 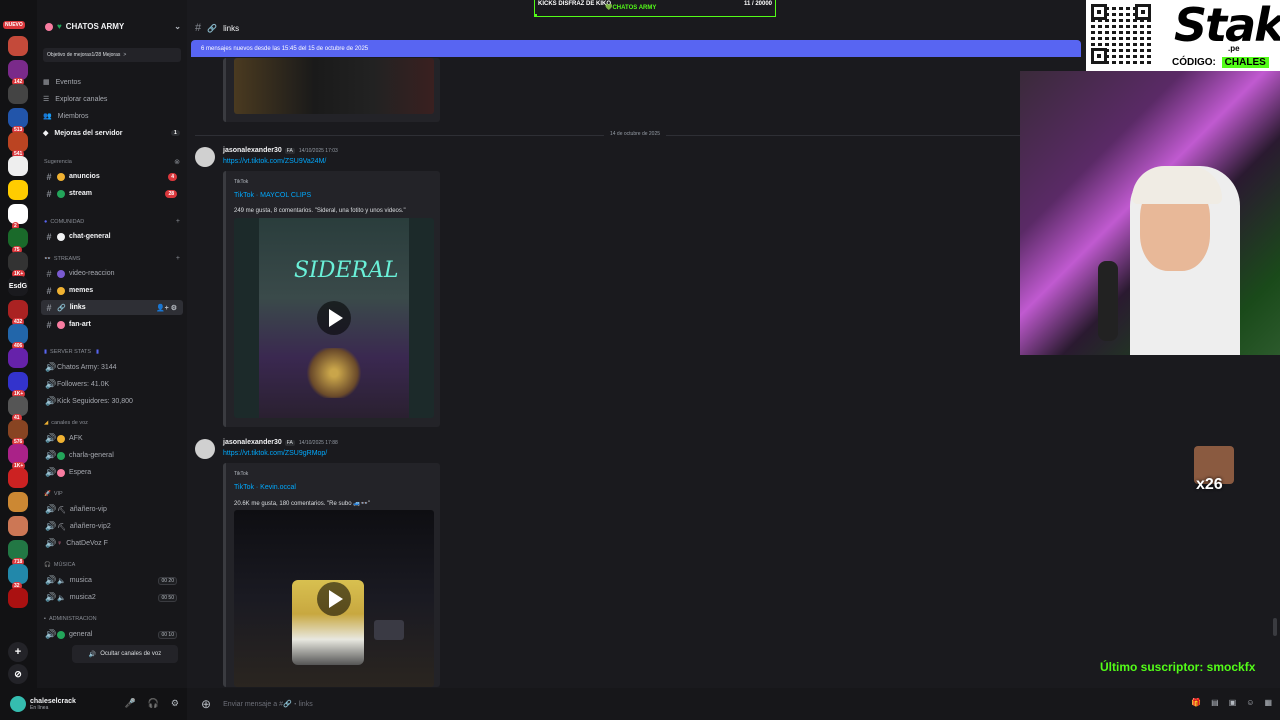 I want to click on nav-server-boosts: ◆ Mejoras del servidor 1, so click(x=111, y=133).